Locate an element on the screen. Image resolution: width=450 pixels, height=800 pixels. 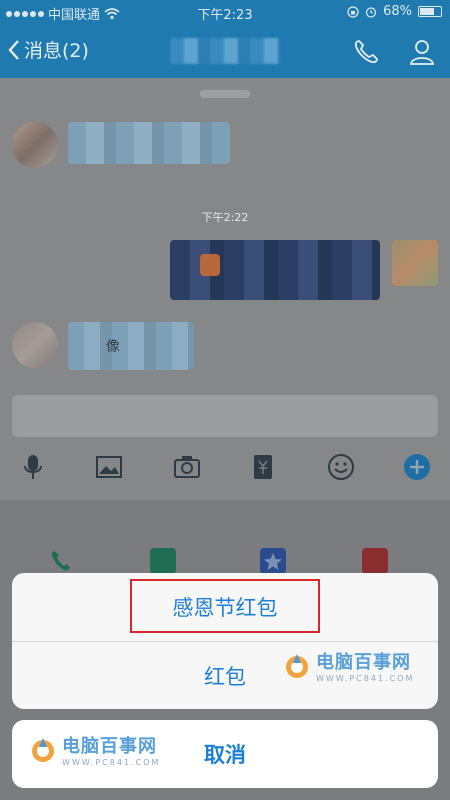
back-button: 消息(2) is located at coordinates (48, 49).